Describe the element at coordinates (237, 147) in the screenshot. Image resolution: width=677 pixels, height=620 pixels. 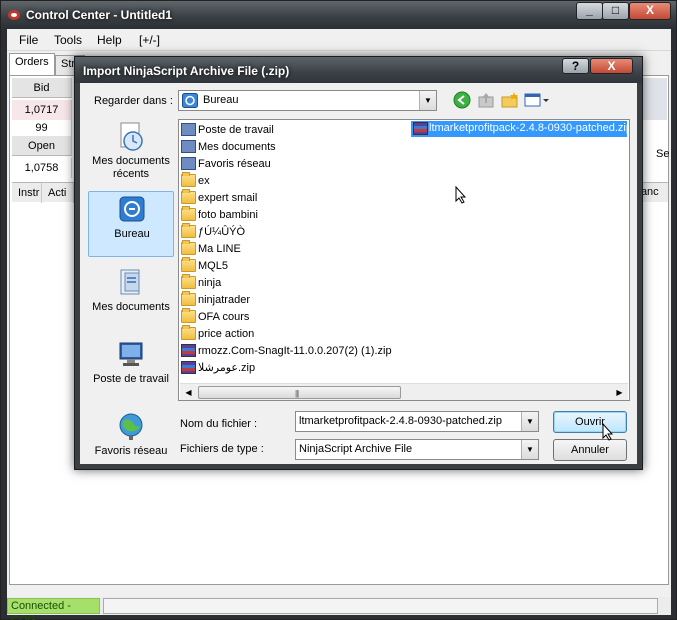
I see `file-name: Mes documents` at that location.